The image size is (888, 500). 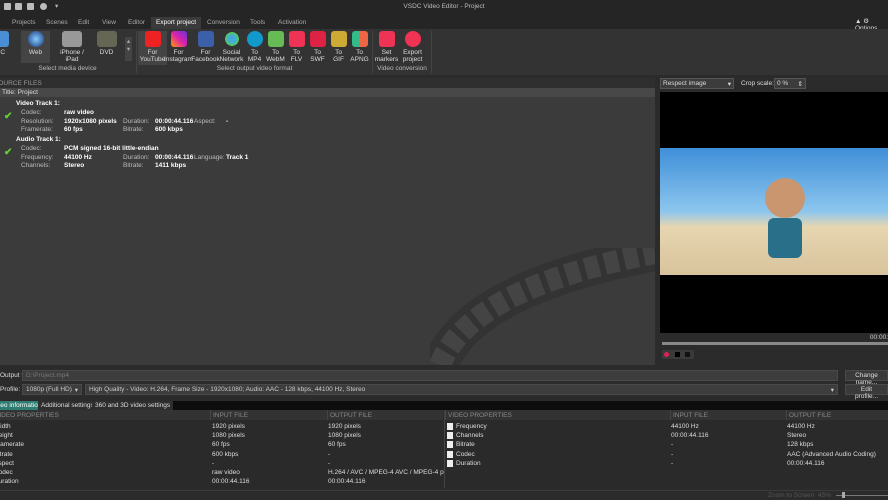 What do you see at coordinates (178, 47) in the screenshot?
I see `for-instagram-button: For Instagram` at bounding box center [178, 47].